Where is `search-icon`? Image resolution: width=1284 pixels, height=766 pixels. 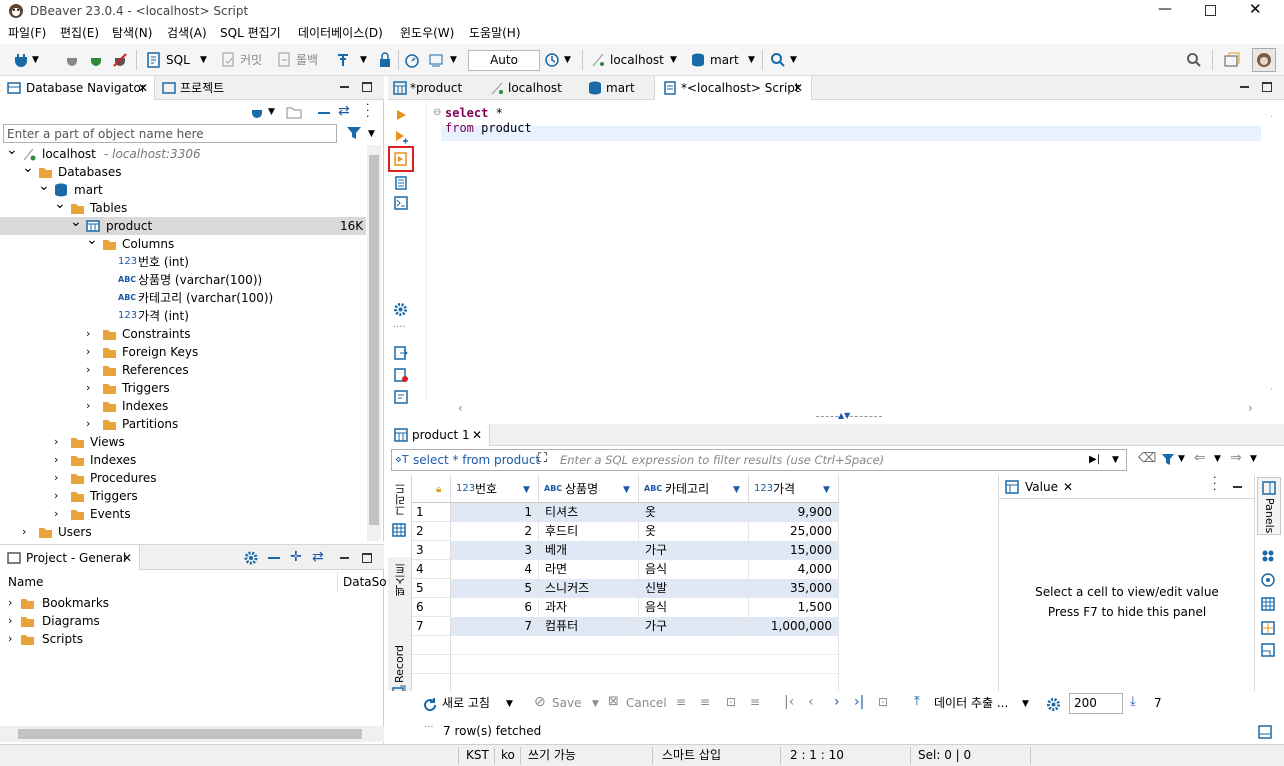 search-icon is located at coordinates (778, 60).